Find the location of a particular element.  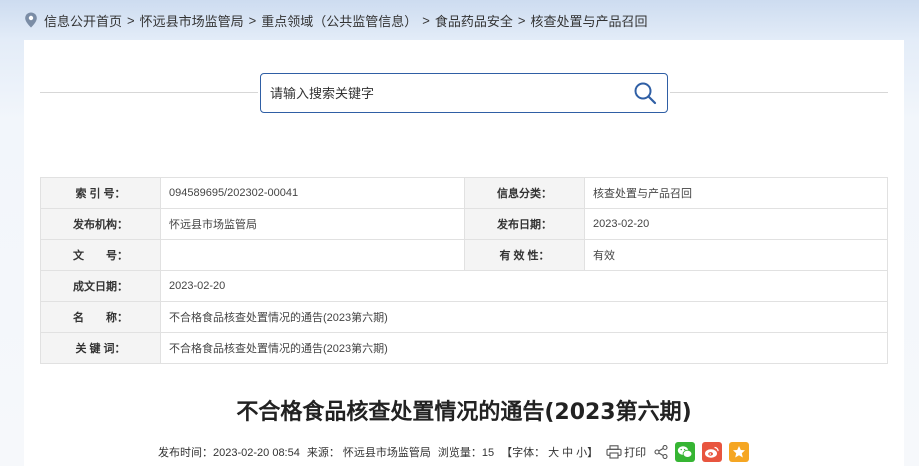

wechat-share-button is located at coordinates (685, 452).